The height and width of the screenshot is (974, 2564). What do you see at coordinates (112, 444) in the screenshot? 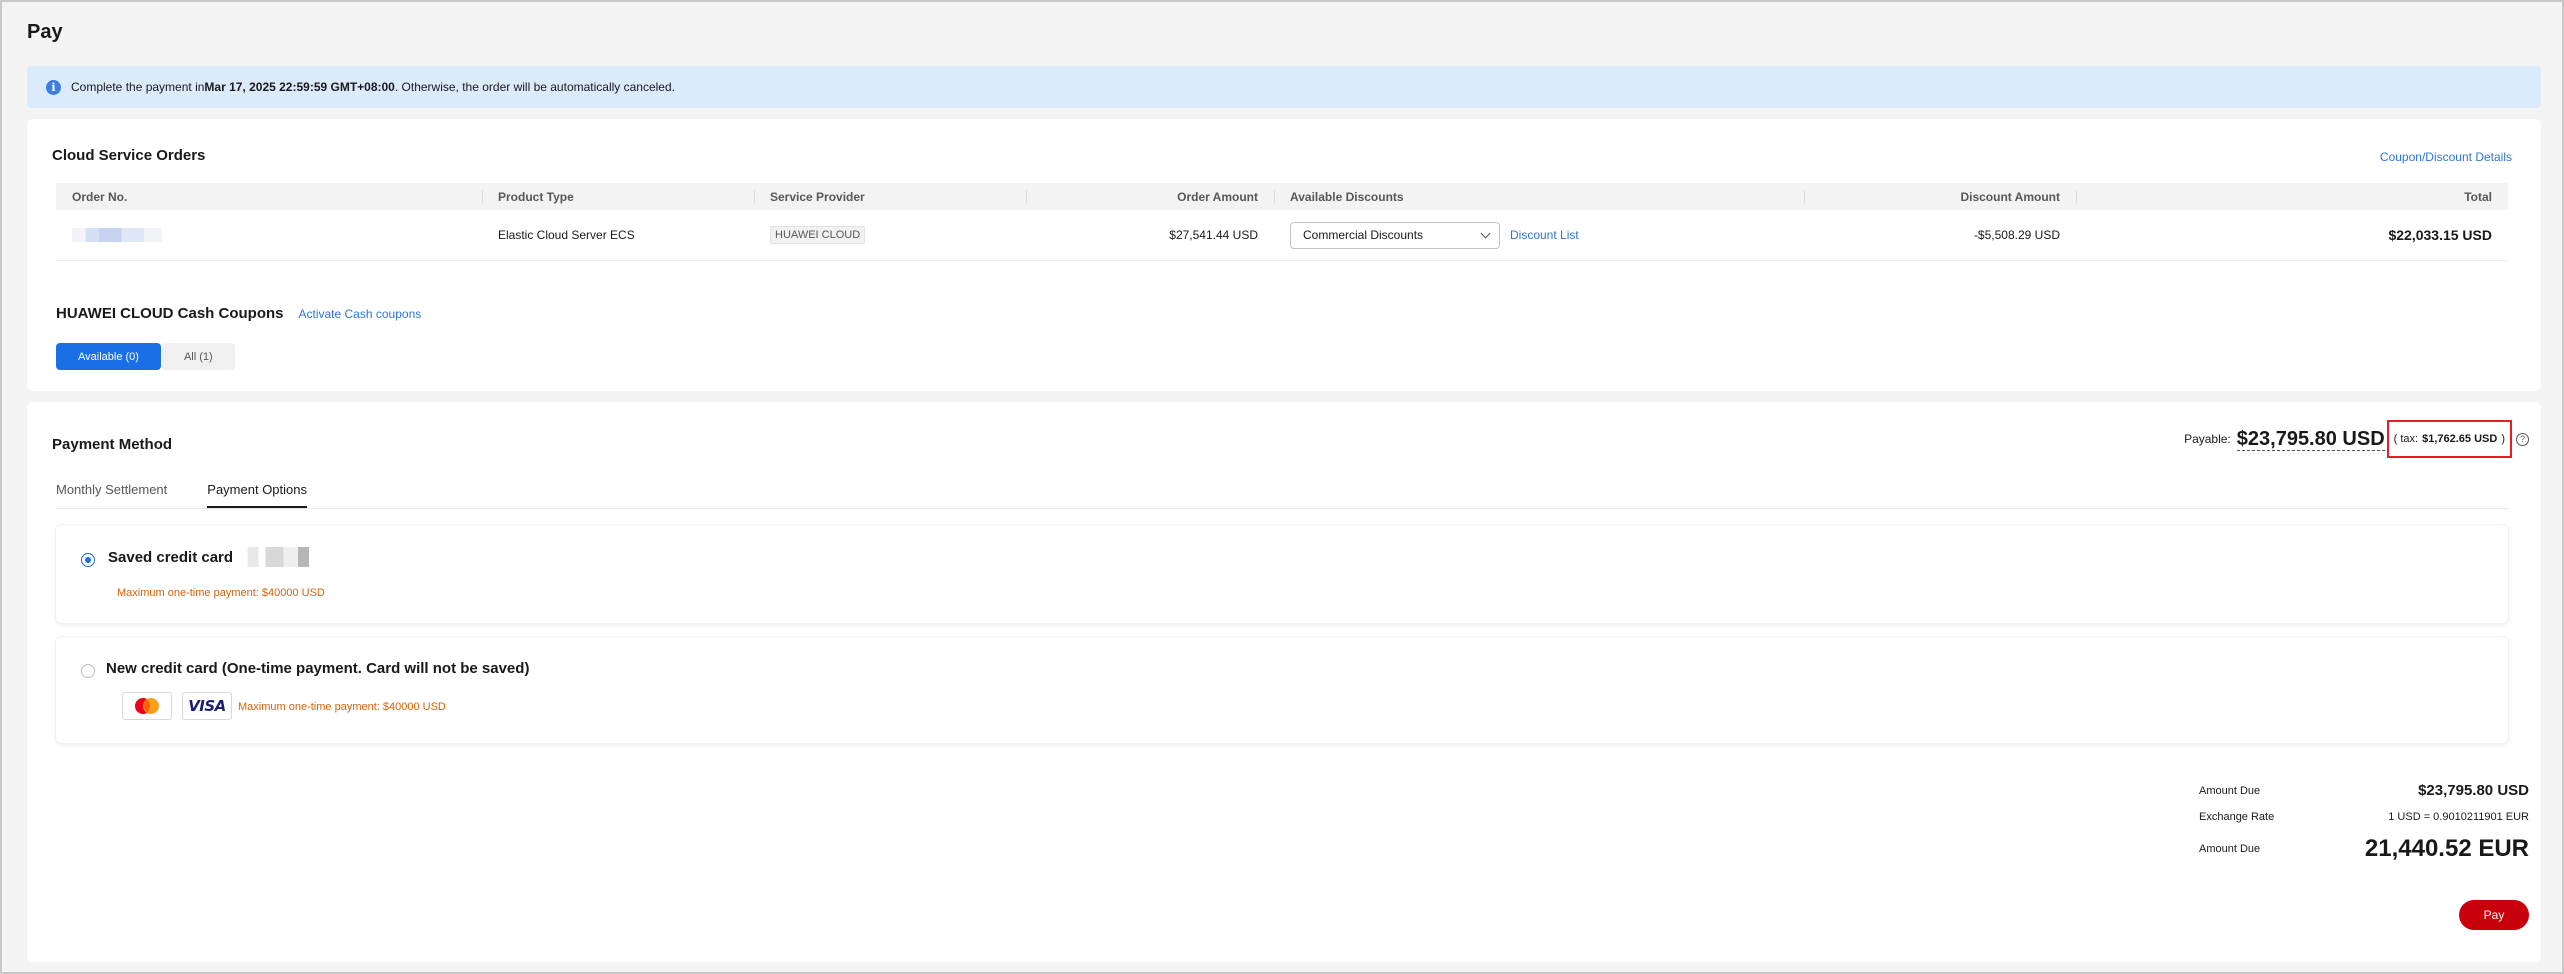
I see `payment-method-title: Payment Method` at bounding box center [112, 444].